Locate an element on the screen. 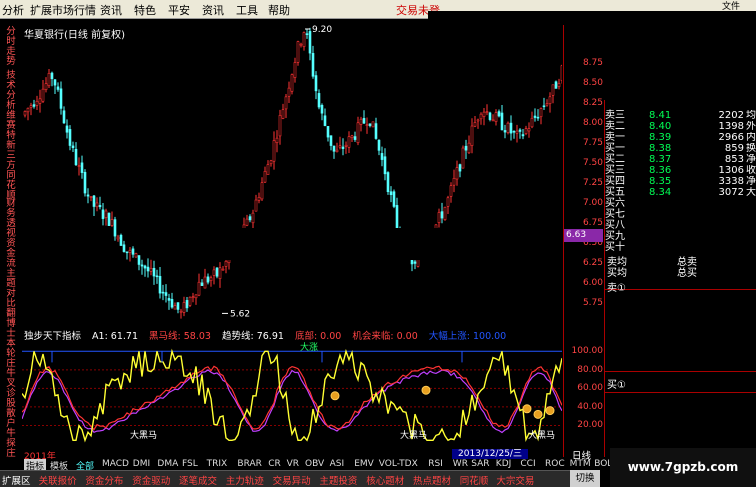  indicator-tab: VOL-TDX is located at coordinates (398, 464).